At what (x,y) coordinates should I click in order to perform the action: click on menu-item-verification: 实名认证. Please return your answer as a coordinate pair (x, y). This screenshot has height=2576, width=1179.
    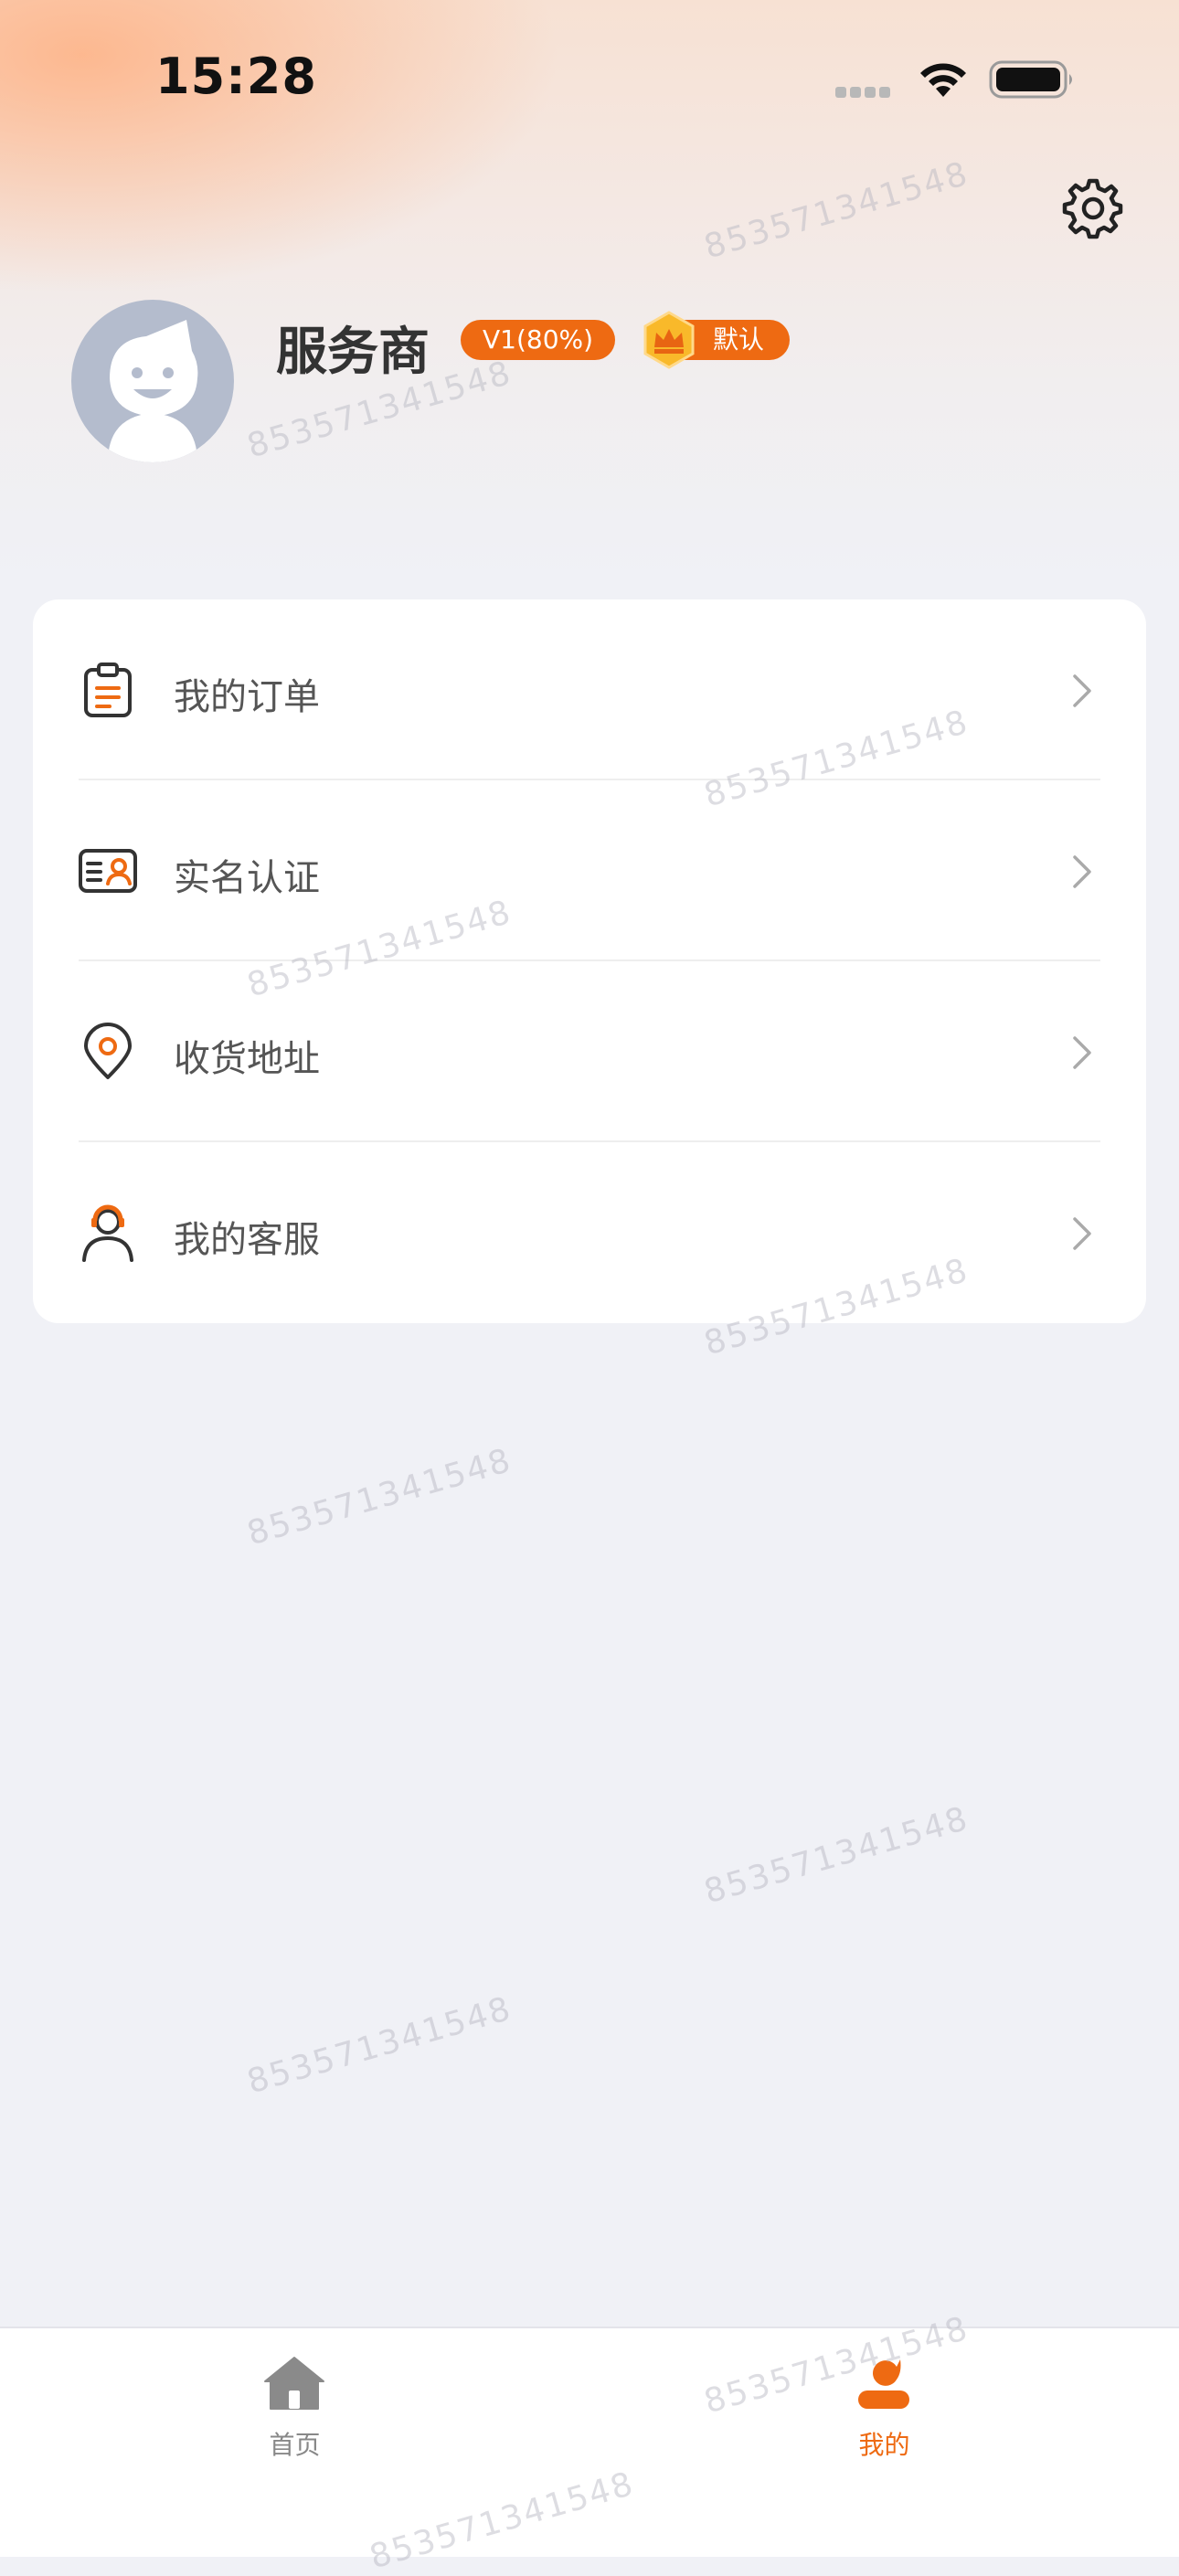
    Looking at the image, I should click on (589, 870).